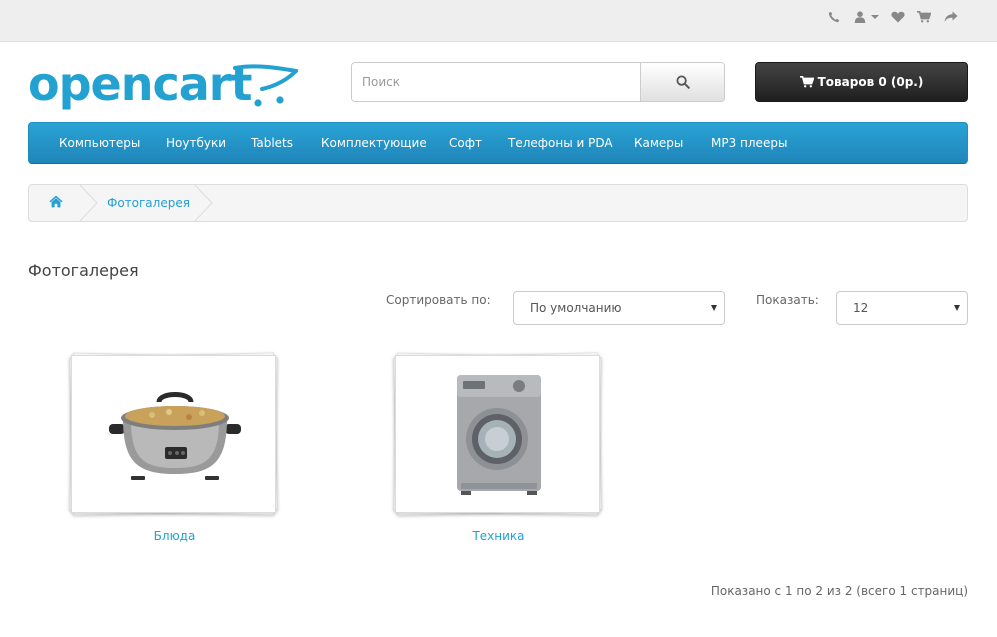 This screenshot has width=997, height=637. I want to click on cart-button: Товаров 0 (0р.), so click(861, 82).